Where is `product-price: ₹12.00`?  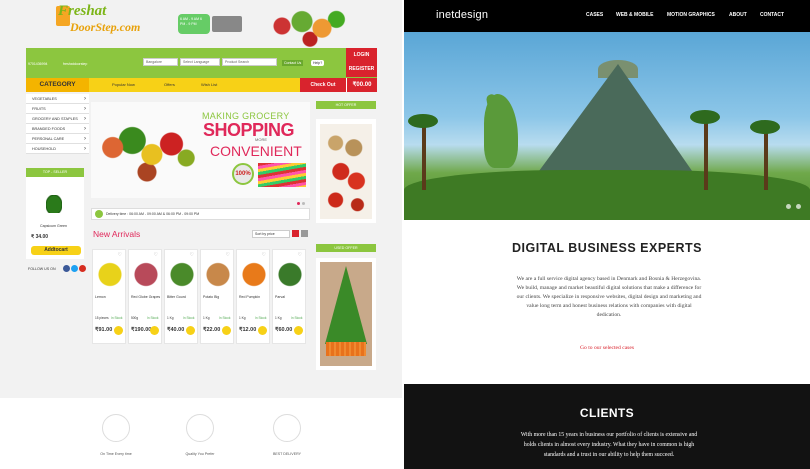 product-price: ₹12.00 is located at coordinates (248, 330).